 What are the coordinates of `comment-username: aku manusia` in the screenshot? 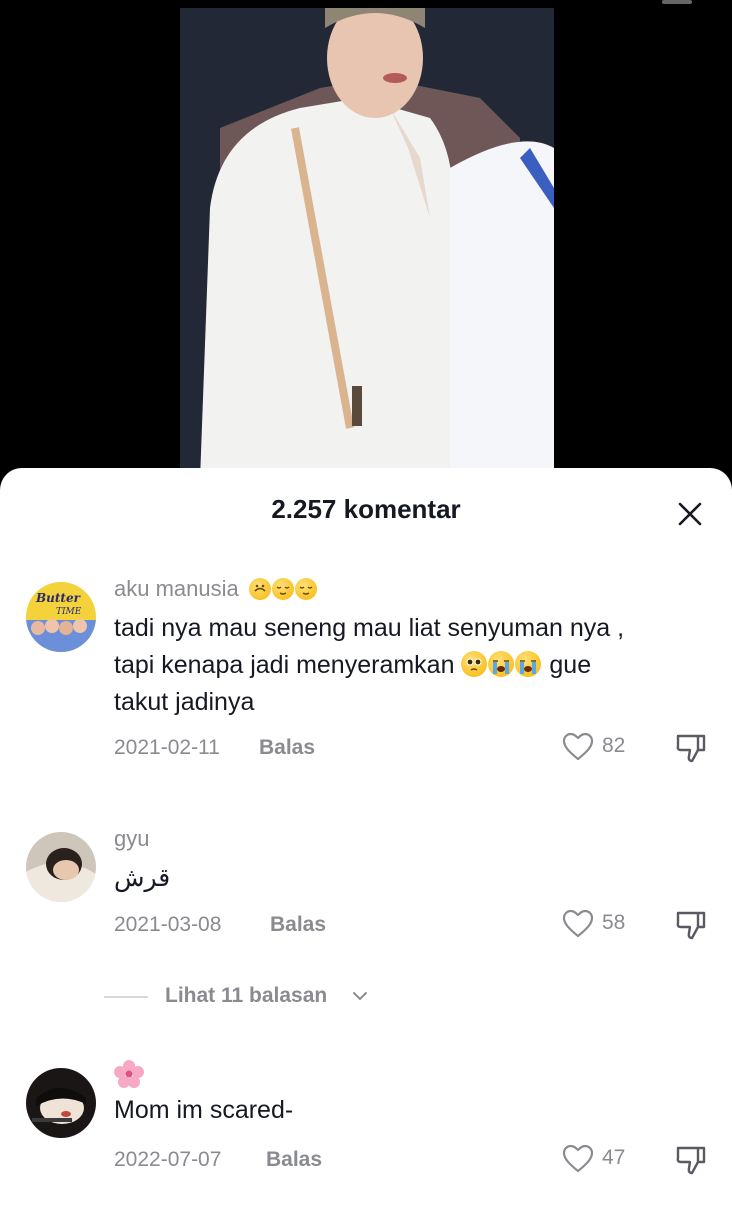 It's located at (216, 589).